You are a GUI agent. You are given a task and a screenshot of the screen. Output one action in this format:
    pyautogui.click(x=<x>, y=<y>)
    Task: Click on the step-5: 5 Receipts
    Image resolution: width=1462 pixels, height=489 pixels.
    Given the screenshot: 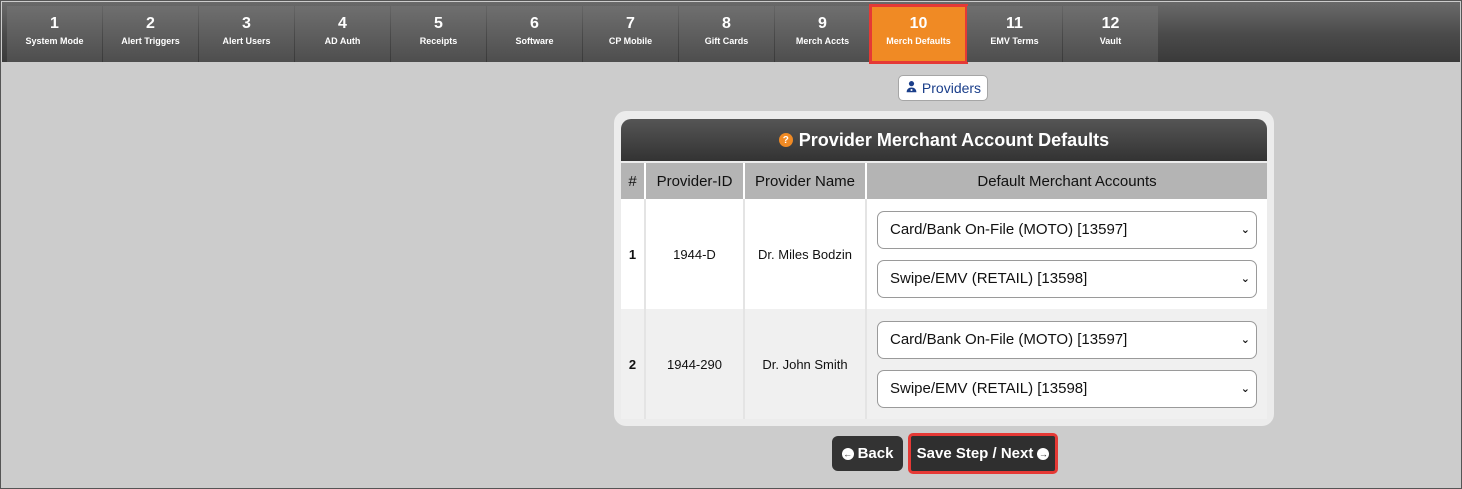 What is the action you would take?
    pyautogui.click(x=438, y=34)
    